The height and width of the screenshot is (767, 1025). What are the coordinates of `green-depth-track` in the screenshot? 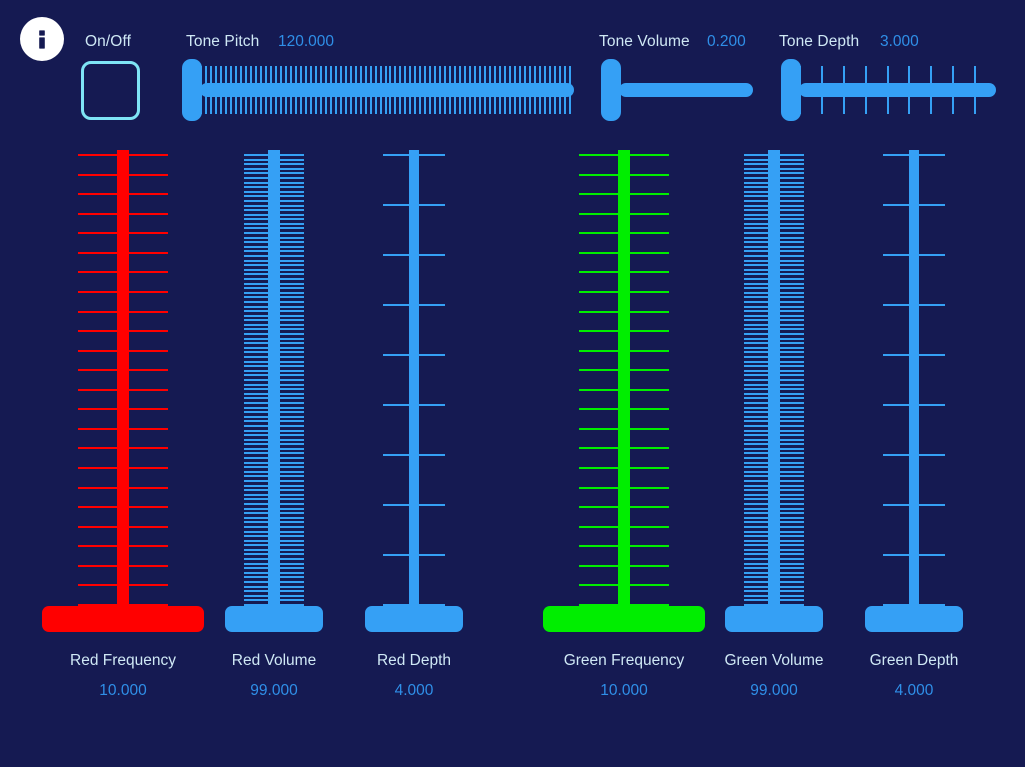 It's located at (914, 391).